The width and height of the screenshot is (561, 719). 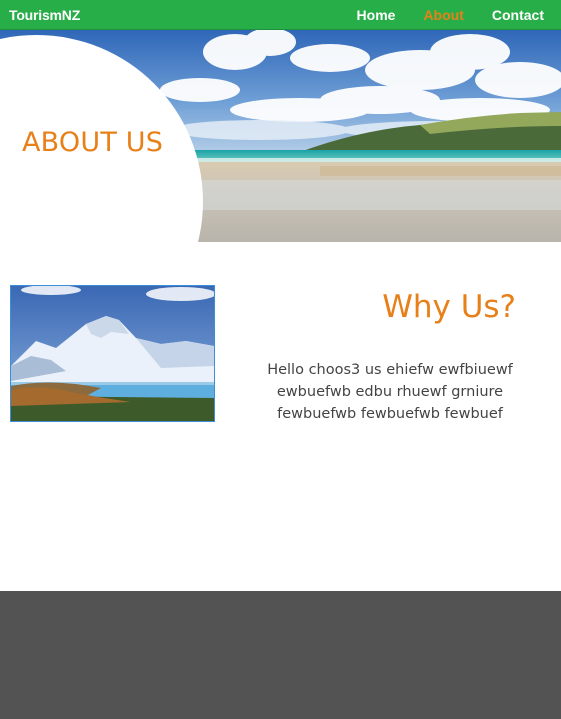 What do you see at coordinates (280, 15) in the screenshot?
I see `navbar: TourismNZ Home About Contact` at bounding box center [280, 15].